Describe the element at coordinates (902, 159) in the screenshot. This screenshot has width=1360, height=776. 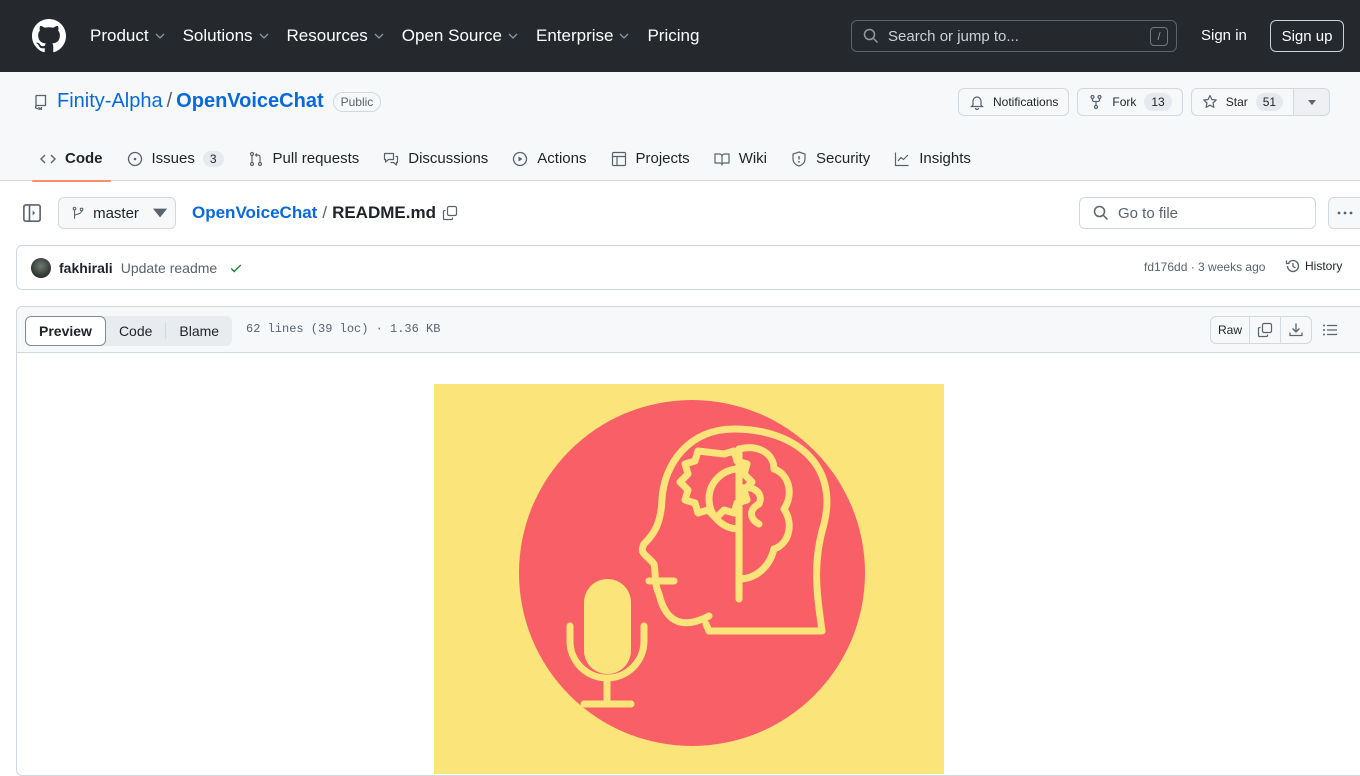
I see `graph-icon` at that location.